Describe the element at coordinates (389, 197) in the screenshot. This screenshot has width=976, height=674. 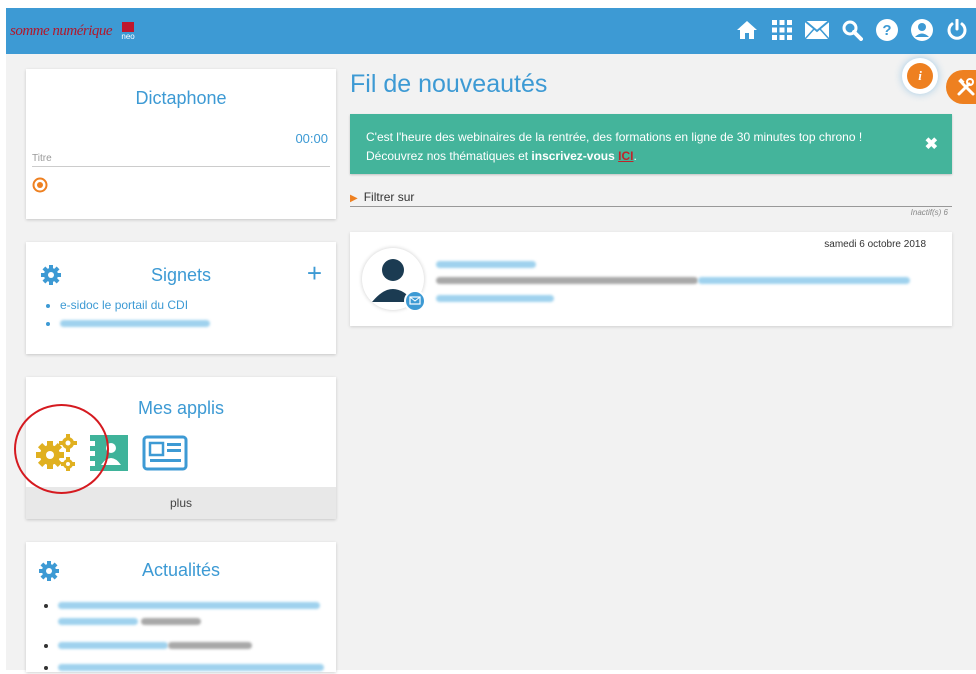
I see `filter-label: Filtrer sur` at that location.